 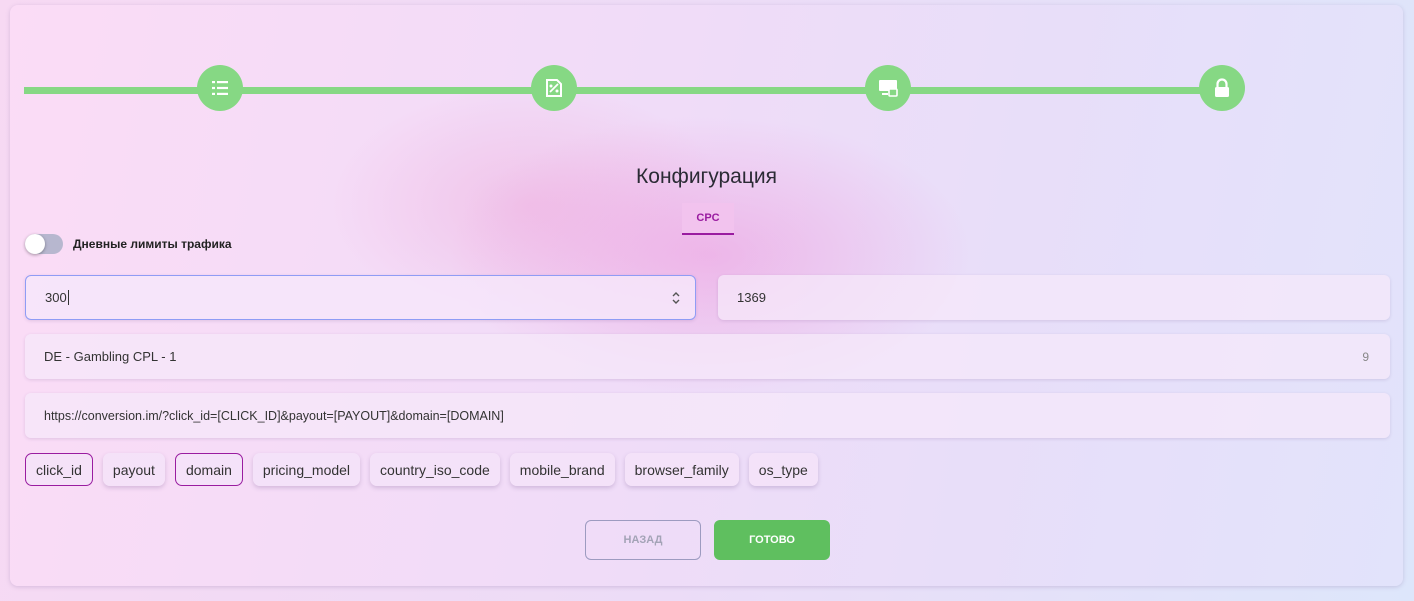 I want to click on offer-count: 9, so click(x=1365, y=356).